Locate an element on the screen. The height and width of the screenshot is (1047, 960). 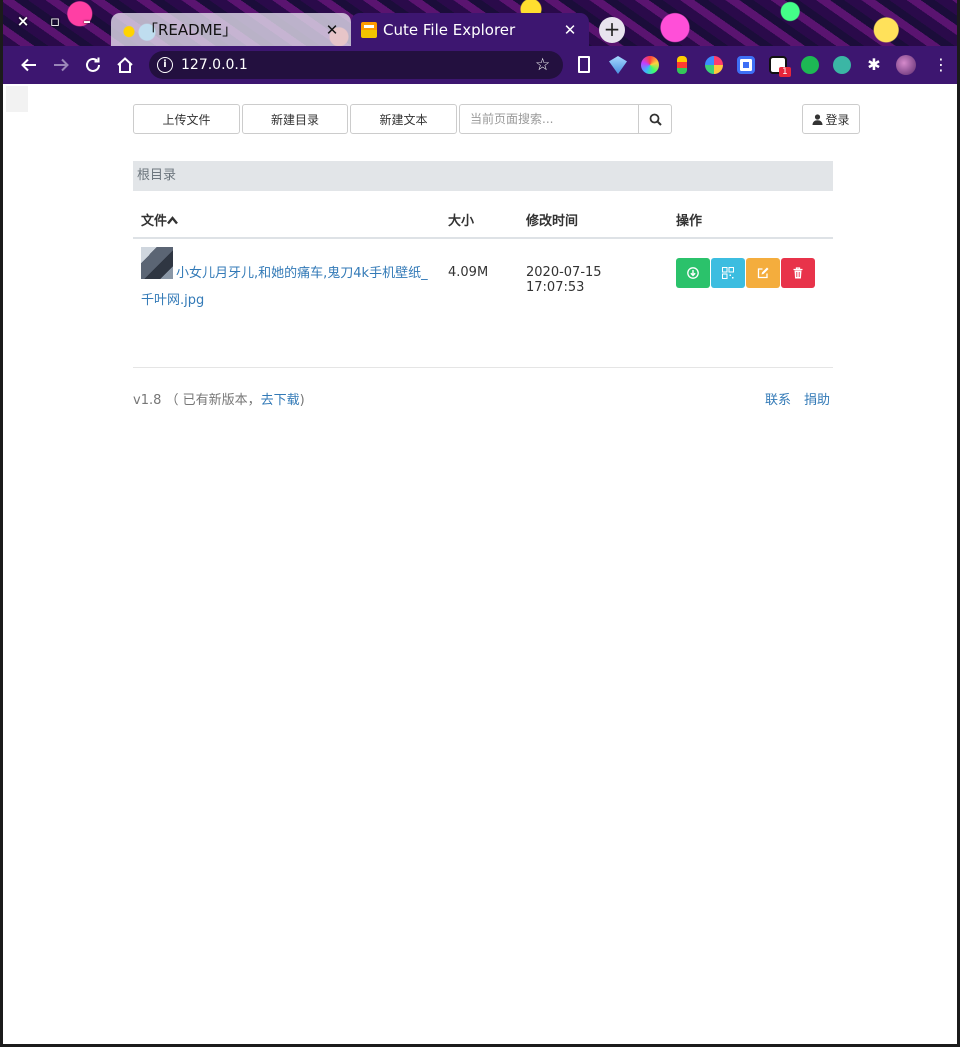
trash-icon is located at coordinates (798, 273).